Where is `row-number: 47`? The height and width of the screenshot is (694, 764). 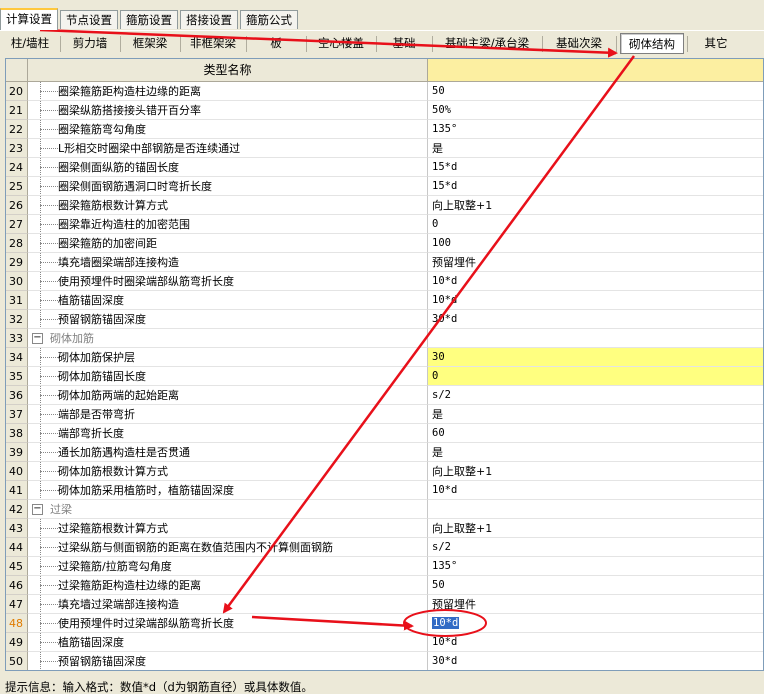 row-number: 47 is located at coordinates (17, 604).